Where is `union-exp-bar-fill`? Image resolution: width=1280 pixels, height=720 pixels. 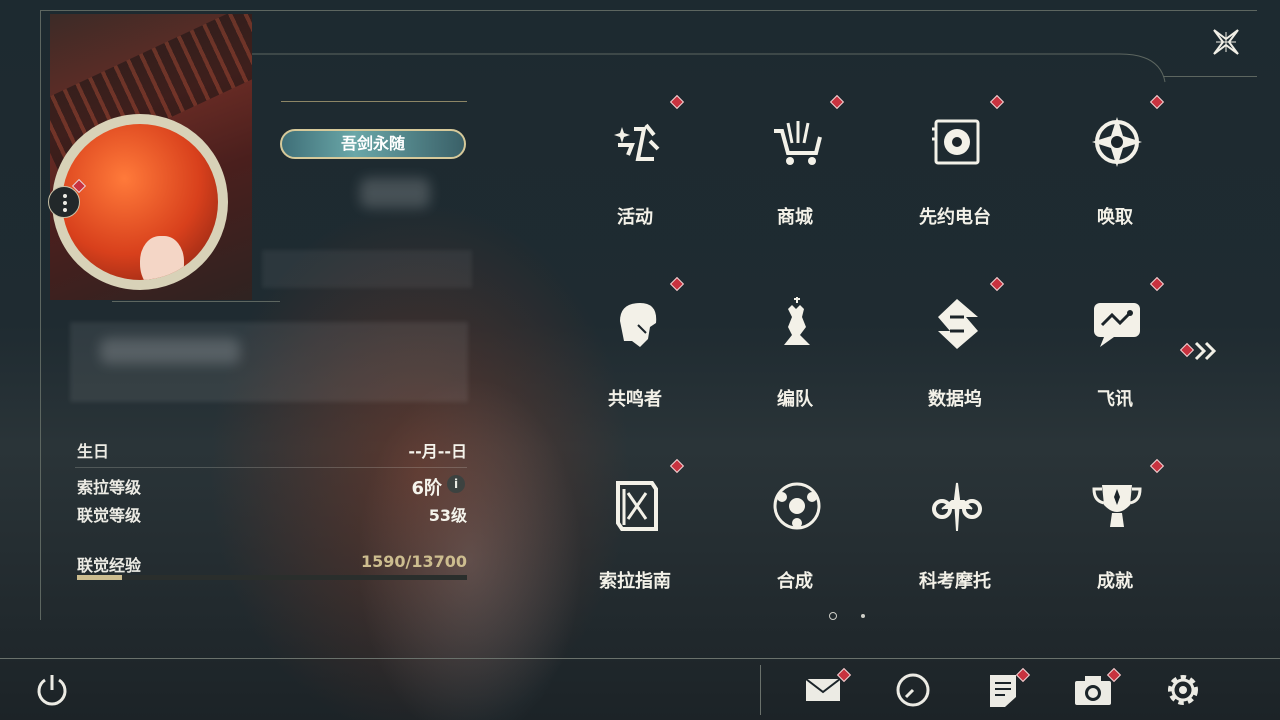
union-exp-bar-fill is located at coordinates (100, 577).